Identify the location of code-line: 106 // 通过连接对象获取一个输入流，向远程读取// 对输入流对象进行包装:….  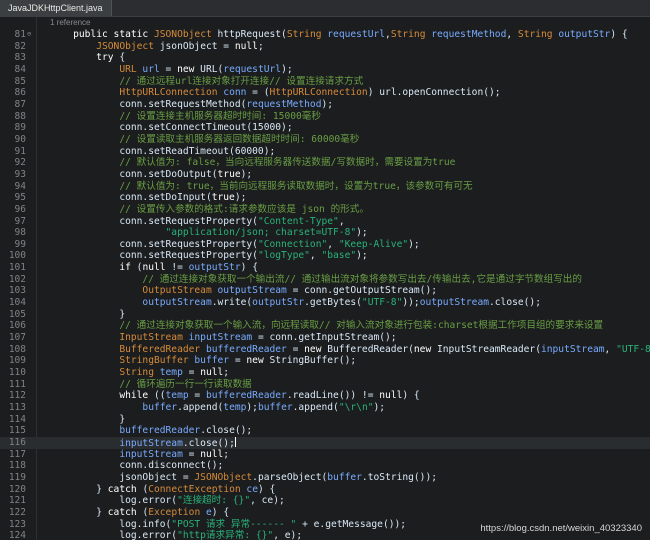
(325, 326).